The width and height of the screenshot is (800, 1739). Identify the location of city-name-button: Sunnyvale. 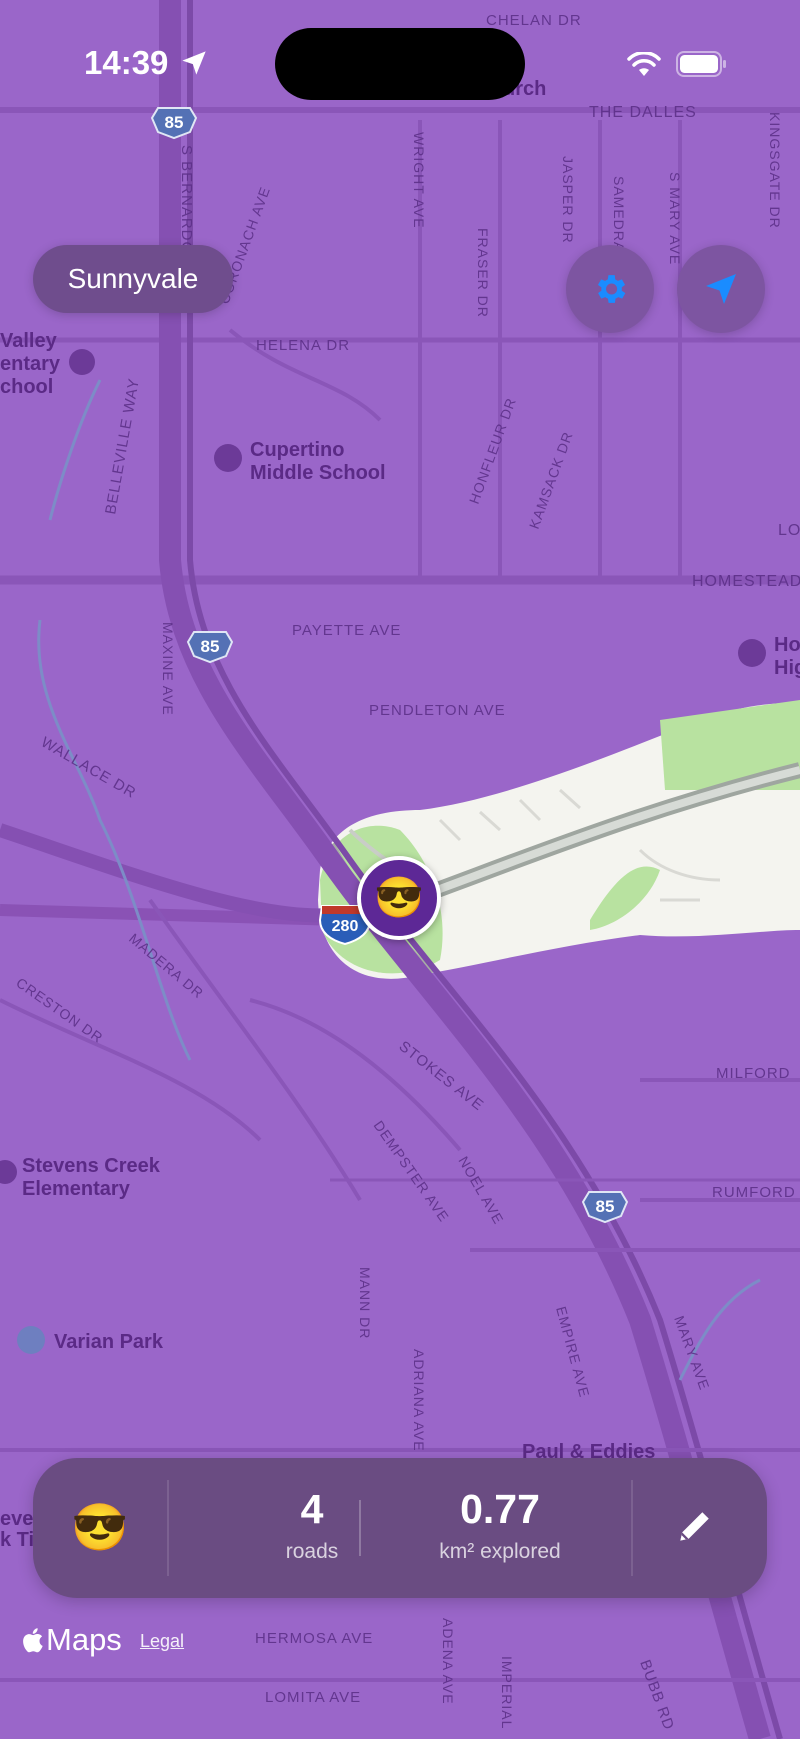
(133, 279).